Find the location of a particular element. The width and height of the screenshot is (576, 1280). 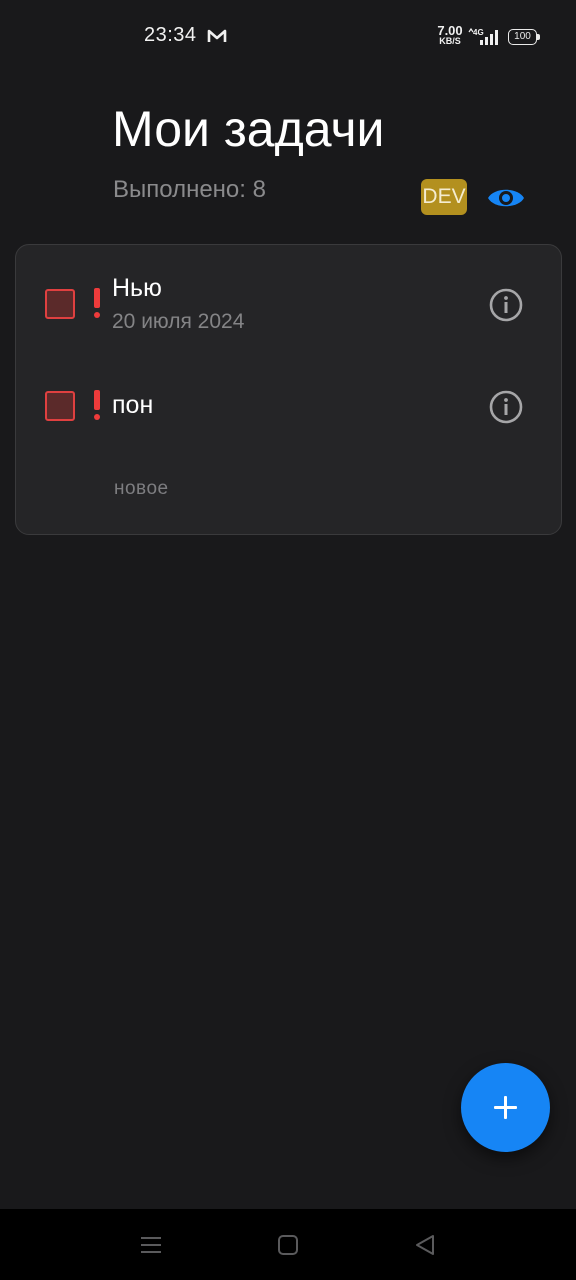

signal-4g-icon: 4G is located at coordinates (483, 36).